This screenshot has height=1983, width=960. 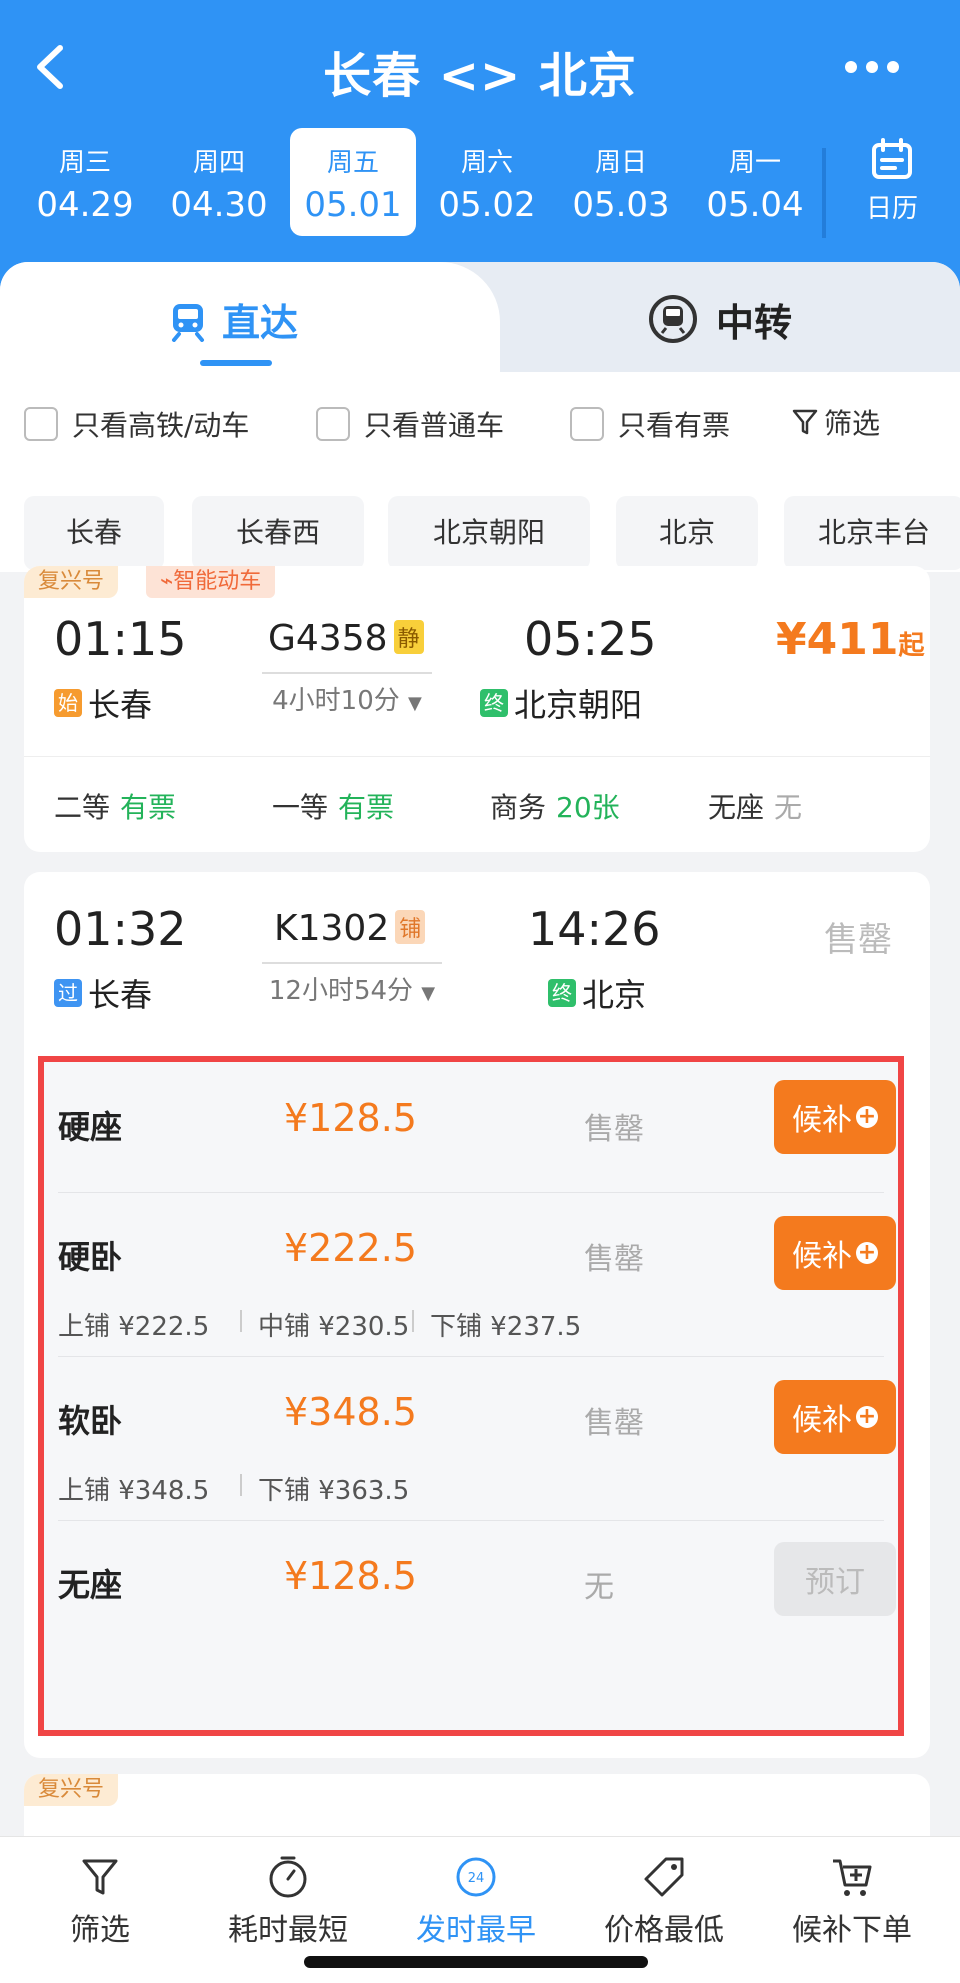 What do you see at coordinates (822, 1420) in the screenshot?
I see `waitlist-button-label: 候补` at bounding box center [822, 1420].